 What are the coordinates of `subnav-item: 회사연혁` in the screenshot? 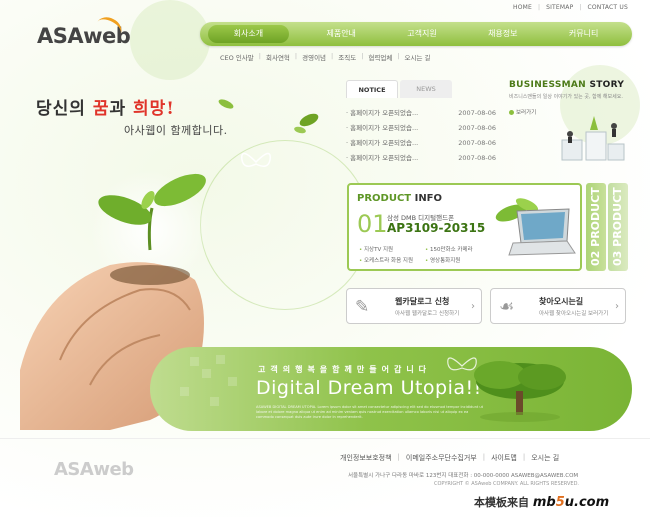 It's located at (278, 57).